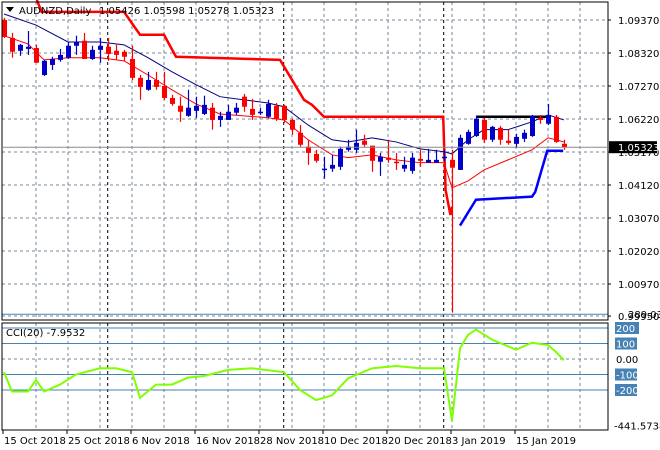 The image size is (660, 450). I want to click on cci-level-label: 200, so click(625, 329).